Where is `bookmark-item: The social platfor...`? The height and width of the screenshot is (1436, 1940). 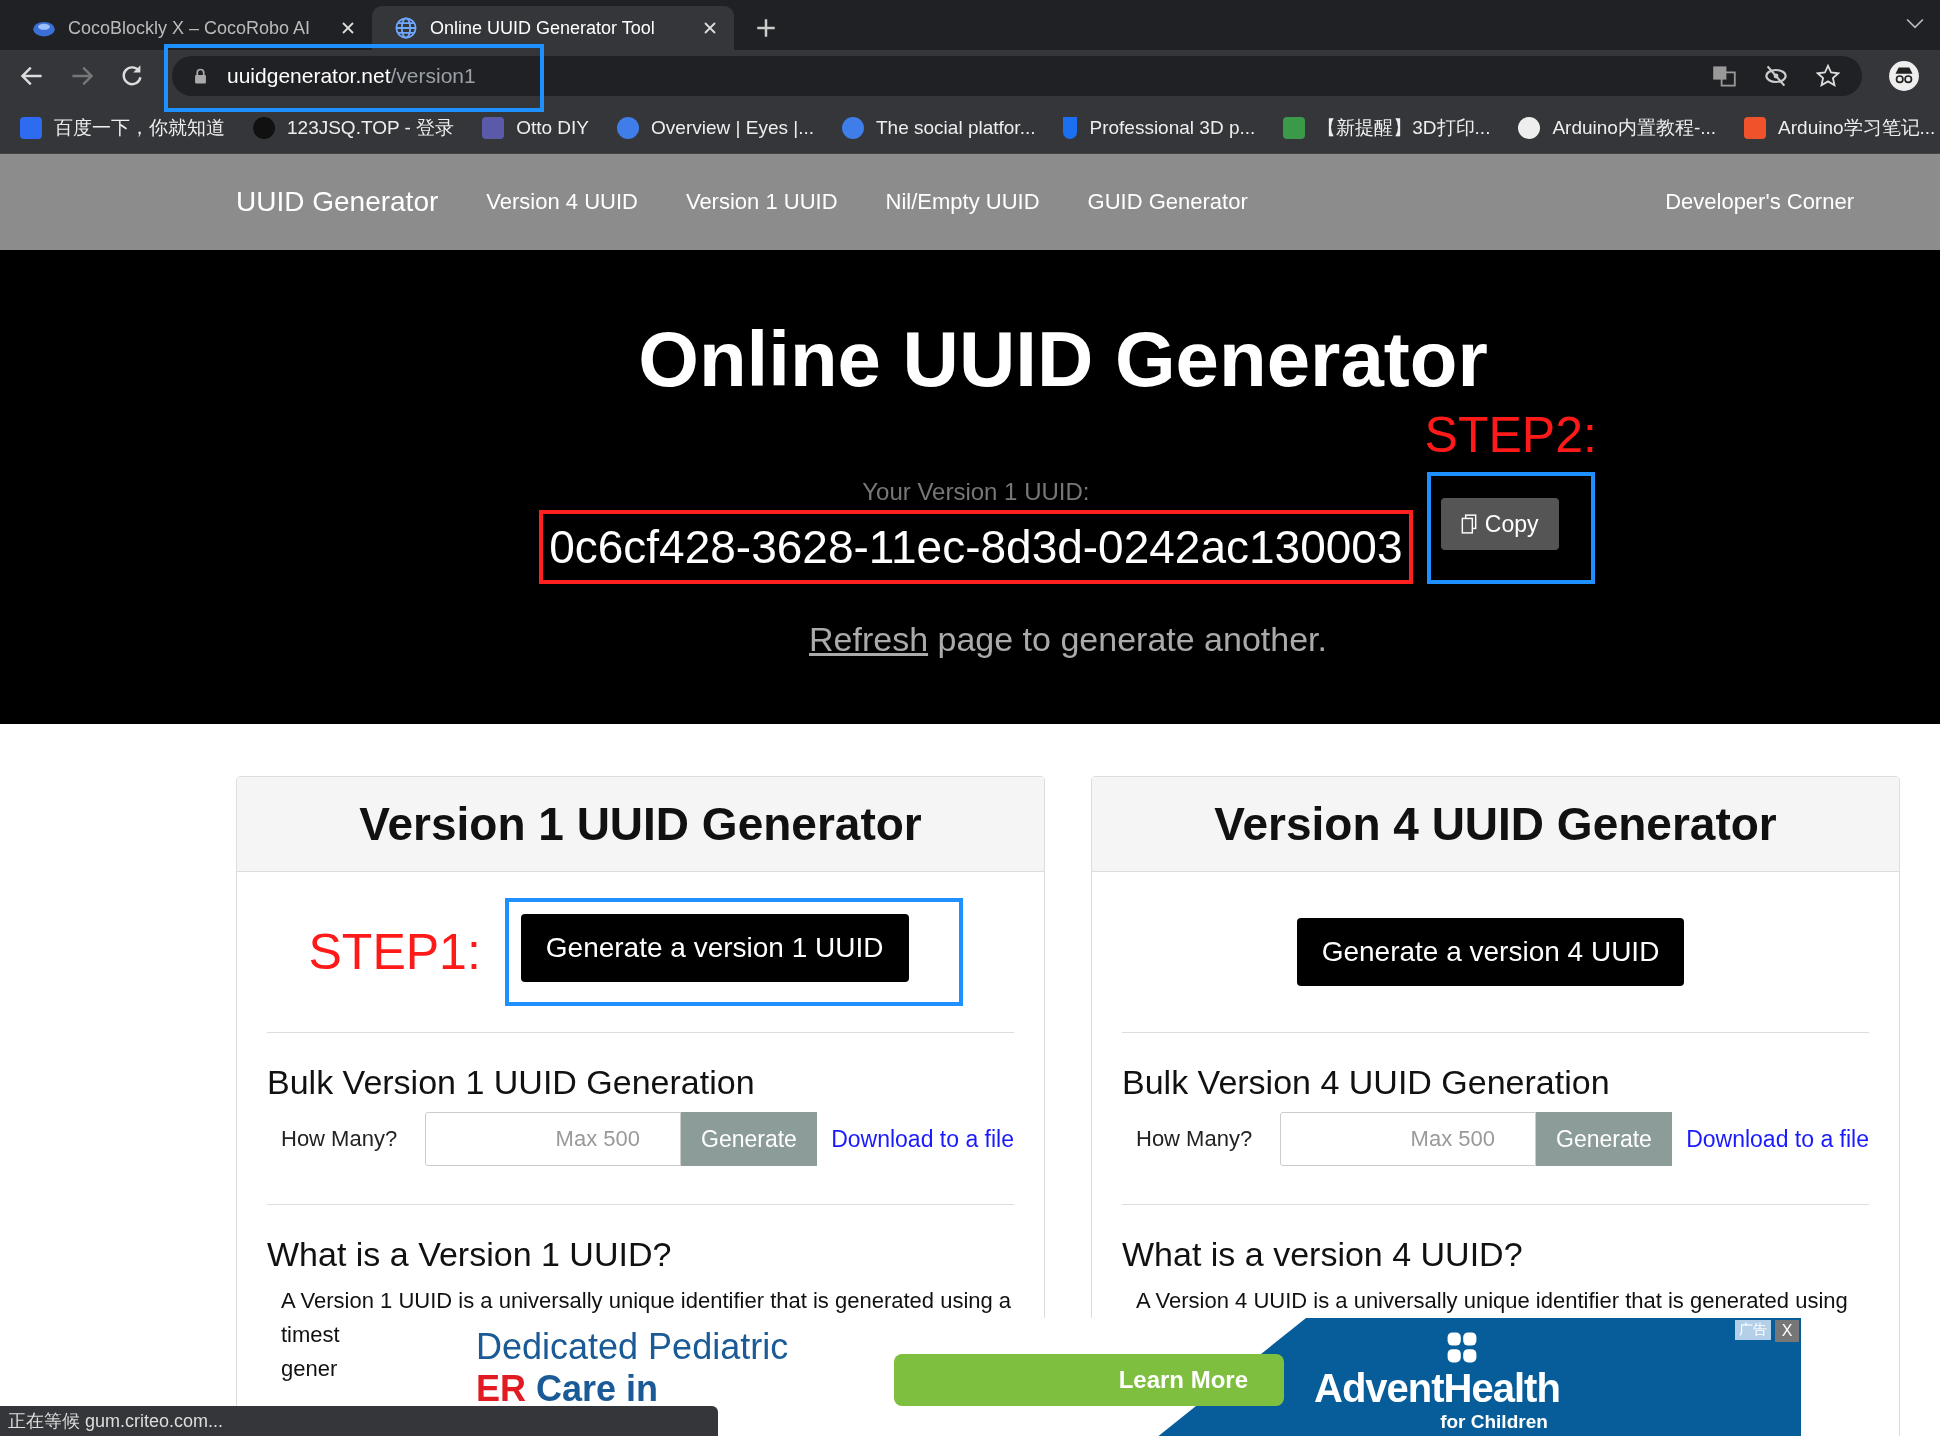 bookmark-item: The social platfor... is located at coordinates (939, 127).